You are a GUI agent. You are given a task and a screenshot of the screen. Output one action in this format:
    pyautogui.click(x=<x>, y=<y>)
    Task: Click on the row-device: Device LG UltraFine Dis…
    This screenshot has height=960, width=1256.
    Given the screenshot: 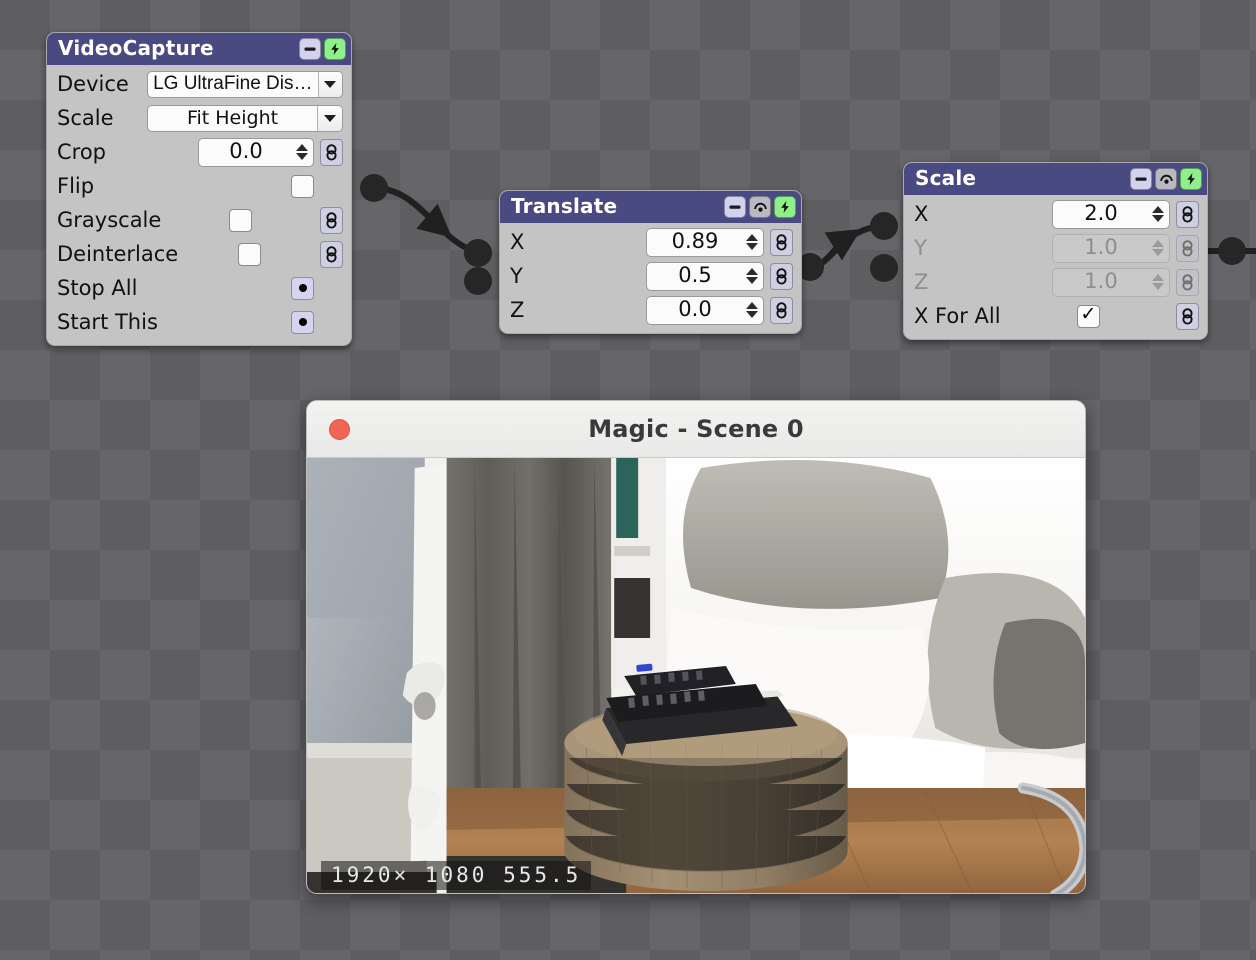 What is the action you would take?
    pyautogui.click(x=199, y=84)
    